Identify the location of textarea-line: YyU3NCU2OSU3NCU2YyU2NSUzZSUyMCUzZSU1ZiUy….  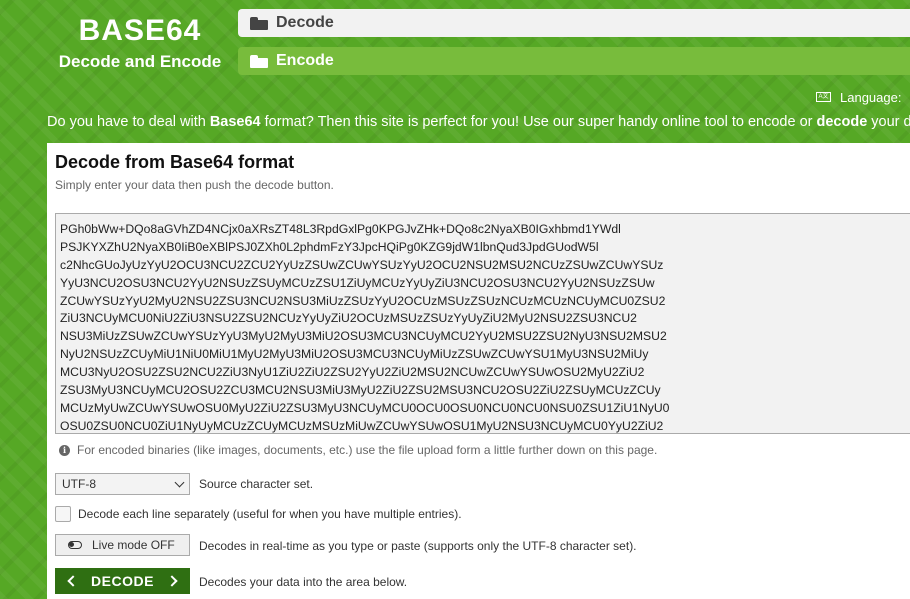
(357, 282).